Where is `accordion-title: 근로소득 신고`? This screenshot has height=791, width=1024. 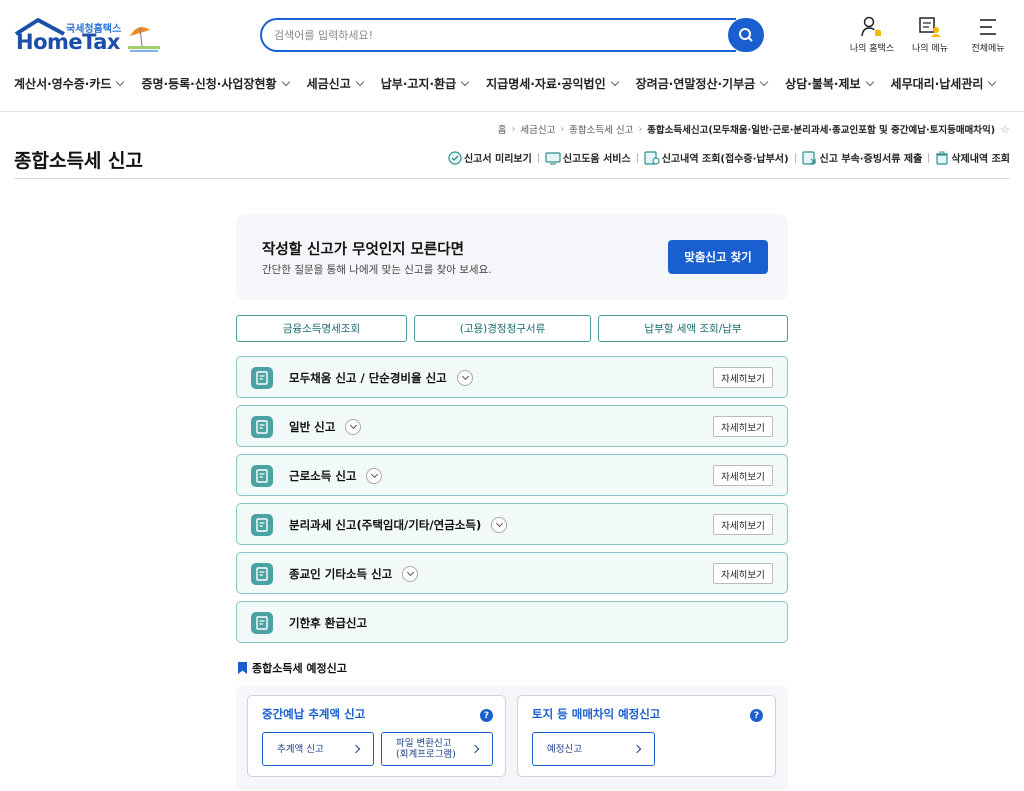
accordion-title: 근로소득 신고 is located at coordinates (323, 476).